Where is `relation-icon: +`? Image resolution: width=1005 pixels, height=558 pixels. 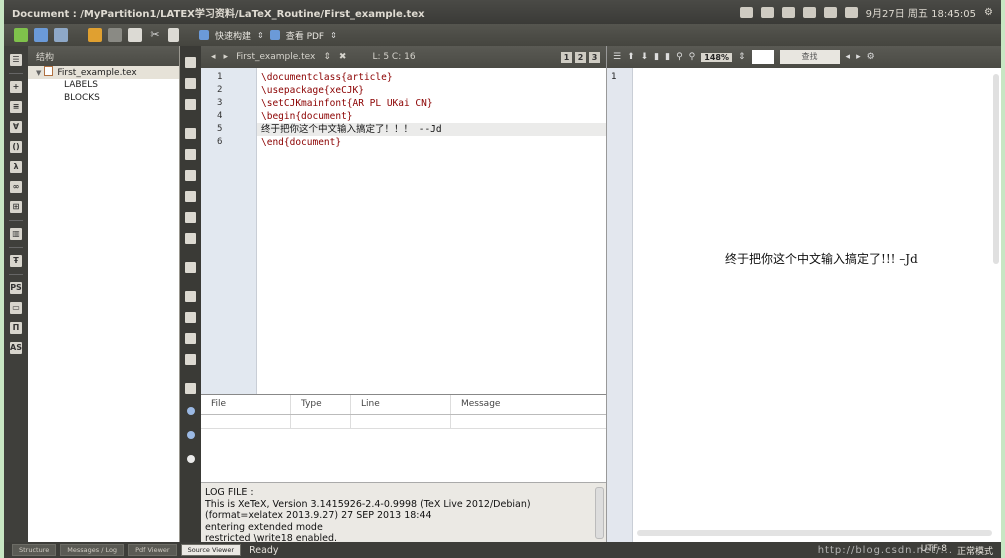
relation-icon: + is located at coordinates (16, 87).